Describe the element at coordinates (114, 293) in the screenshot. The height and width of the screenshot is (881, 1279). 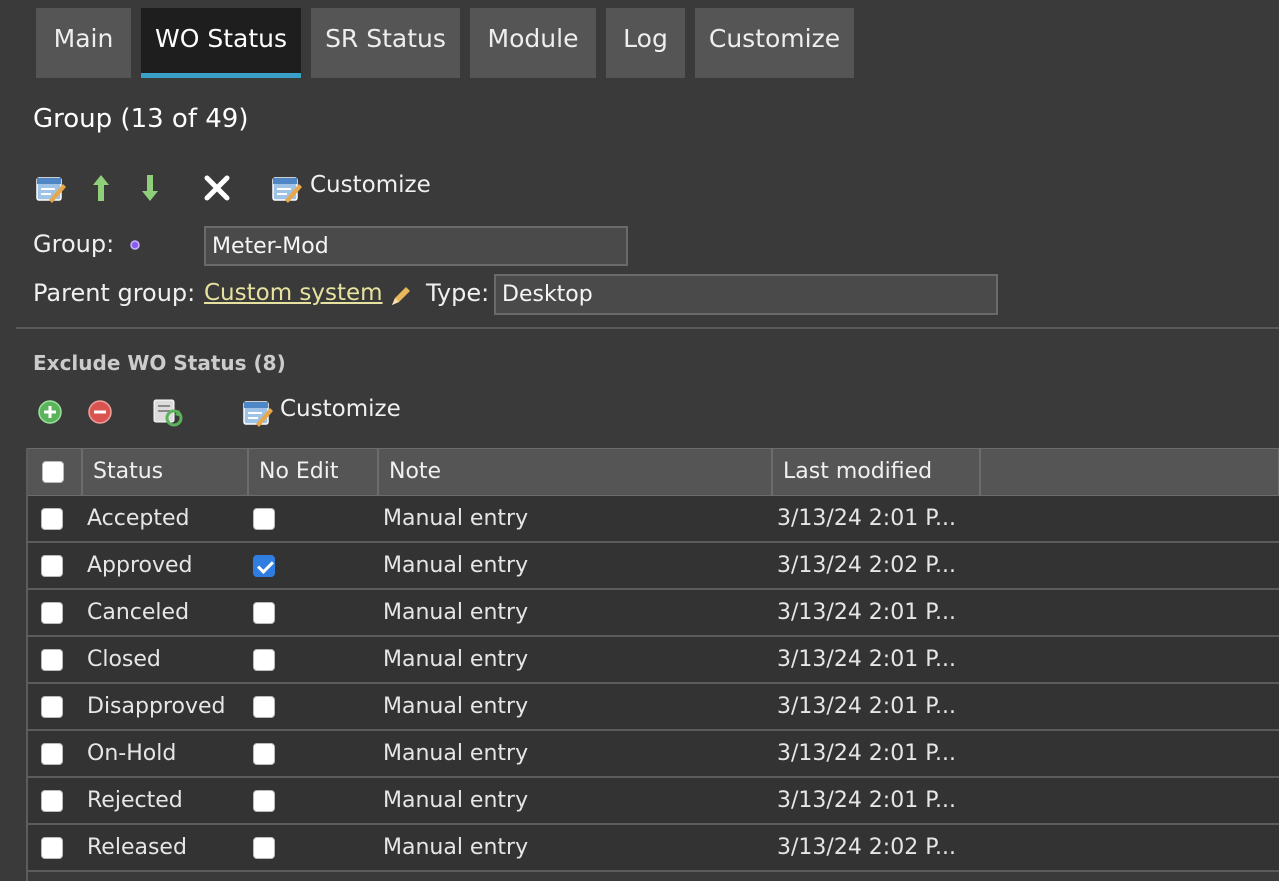
I see `parent-group-label: Parent group:` at that location.